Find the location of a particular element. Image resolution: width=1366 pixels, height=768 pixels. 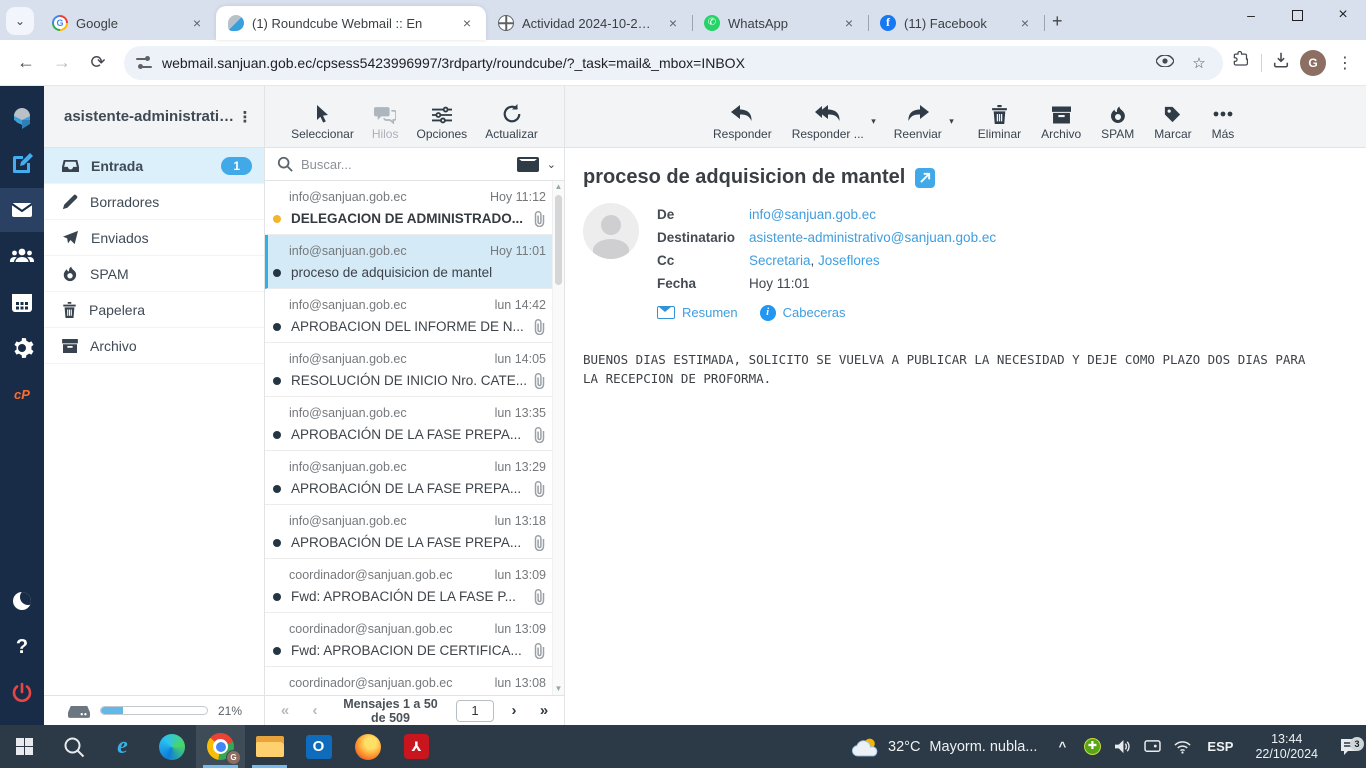

select-button: Seleccionar is located at coordinates (322, 122).